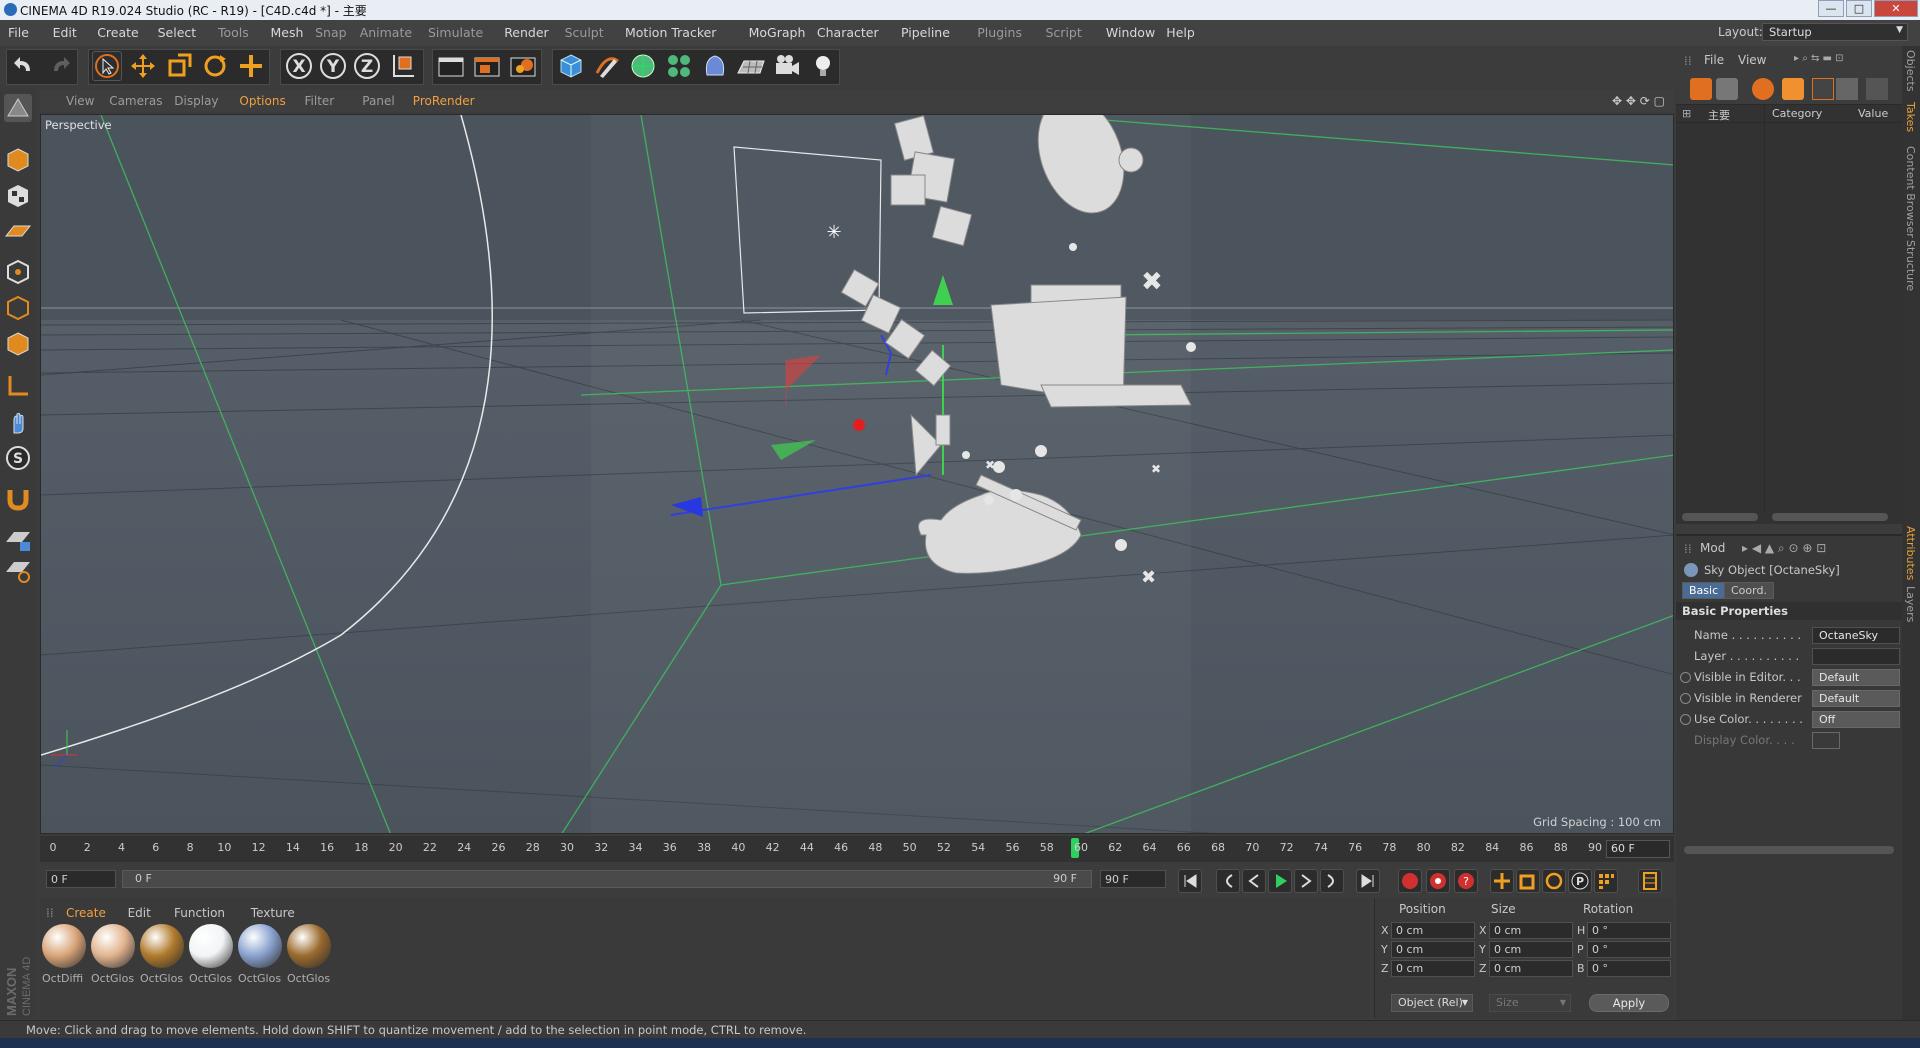  What do you see at coordinates (1650, 881) in the screenshot?
I see `timeline-icon` at bounding box center [1650, 881].